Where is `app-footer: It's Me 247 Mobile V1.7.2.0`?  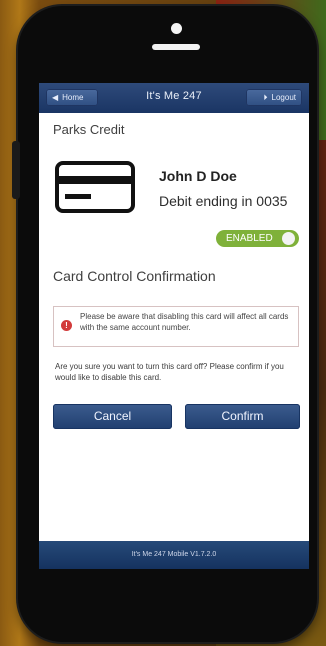
app-footer: It's Me 247 Mobile V1.7.2.0 is located at coordinates (174, 555).